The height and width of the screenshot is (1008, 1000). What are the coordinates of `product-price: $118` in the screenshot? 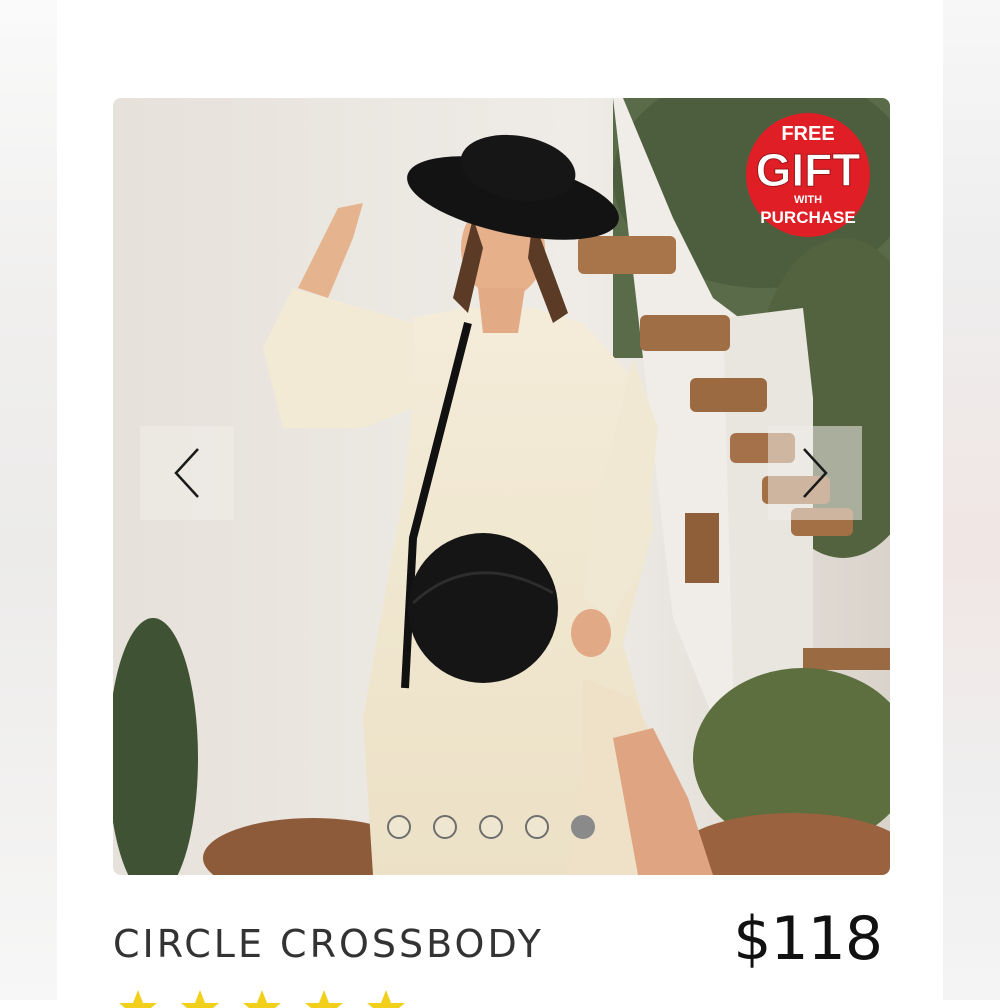 It's located at (808, 939).